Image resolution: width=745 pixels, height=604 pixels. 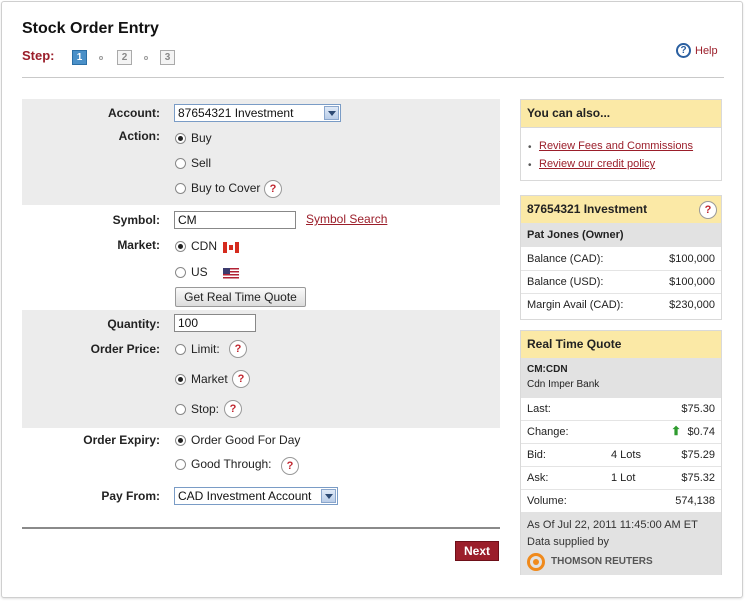 What do you see at coordinates (121, 440) in the screenshot?
I see `order-expiry-label: Order Expiry:` at bounding box center [121, 440].